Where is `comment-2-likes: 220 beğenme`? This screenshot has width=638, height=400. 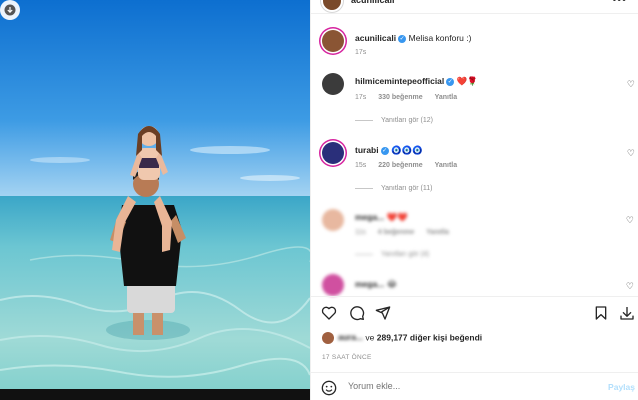
comment-2-likes: 220 beğenme is located at coordinates (400, 165).